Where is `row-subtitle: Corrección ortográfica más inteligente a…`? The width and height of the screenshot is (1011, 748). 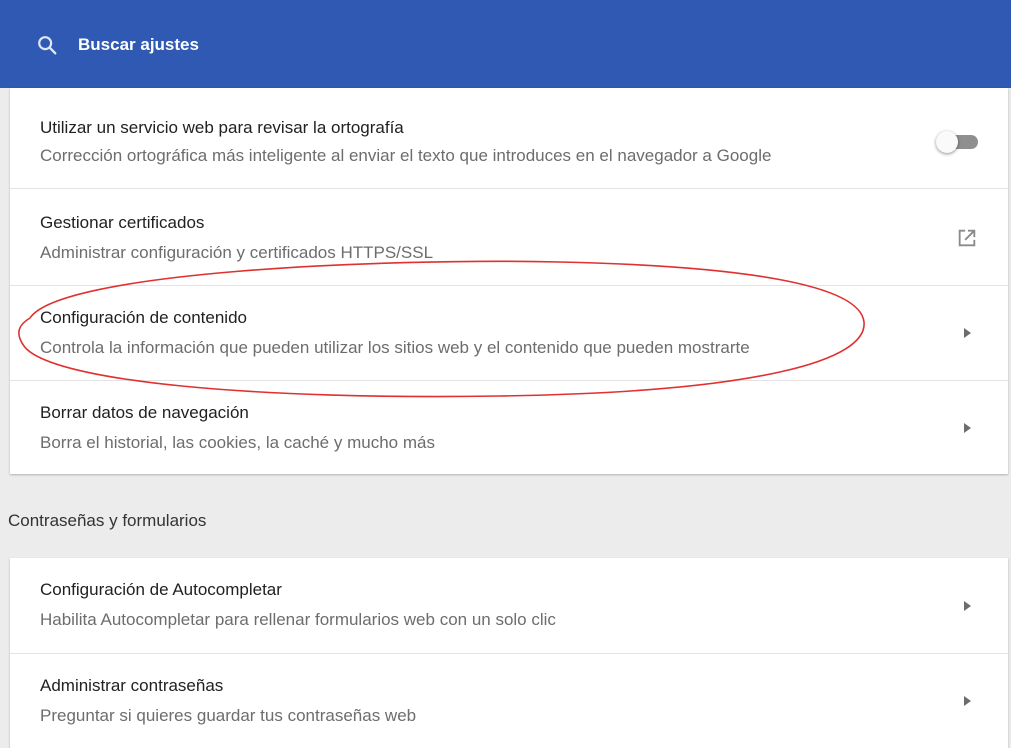
row-subtitle: Corrección ortográfica más inteligente a… is located at coordinates (406, 155).